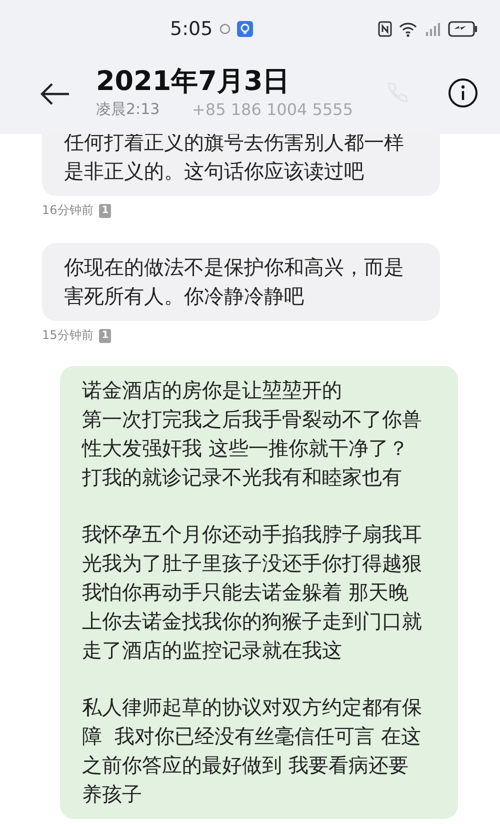 The width and height of the screenshot is (500, 824). I want to click on message-time: 16分钟前, so click(68, 210).